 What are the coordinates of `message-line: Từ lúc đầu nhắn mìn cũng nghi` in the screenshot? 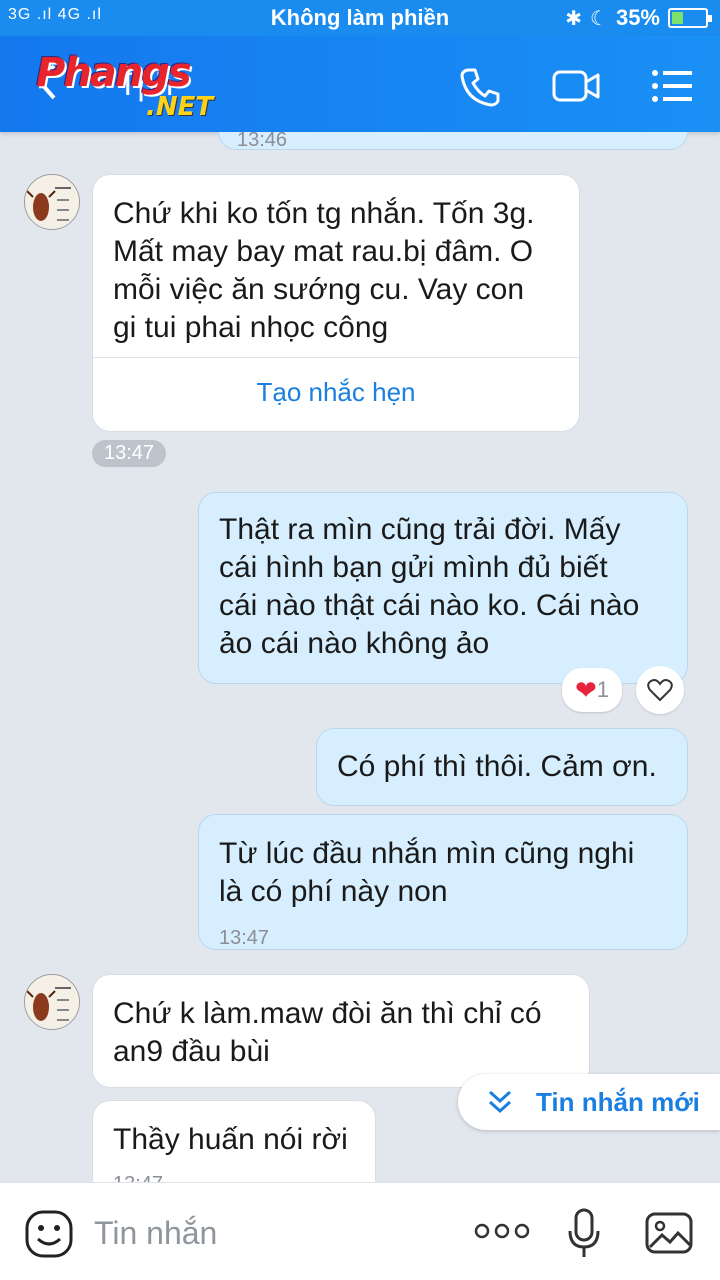 It's located at (427, 853).